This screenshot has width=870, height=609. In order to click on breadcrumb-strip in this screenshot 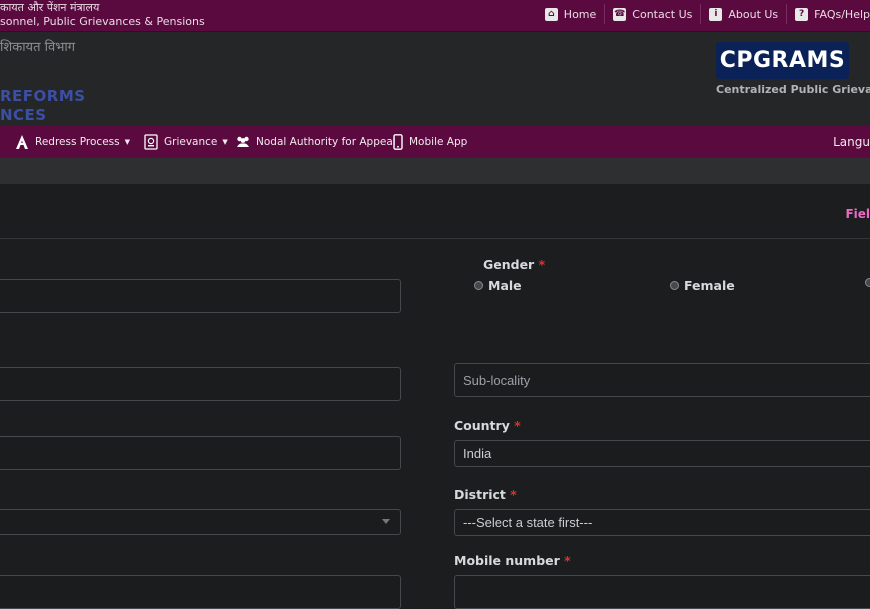, I will do `click(435, 171)`.